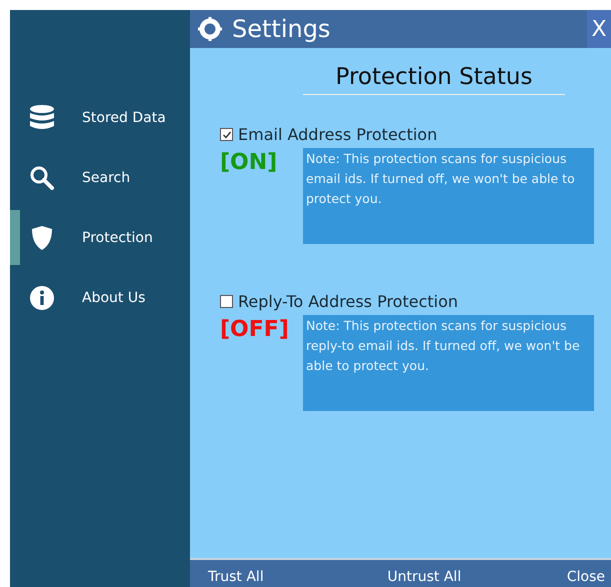 The width and height of the screenshot is (611, 587). I want to click on window-close-x: X, so click(599, 29).